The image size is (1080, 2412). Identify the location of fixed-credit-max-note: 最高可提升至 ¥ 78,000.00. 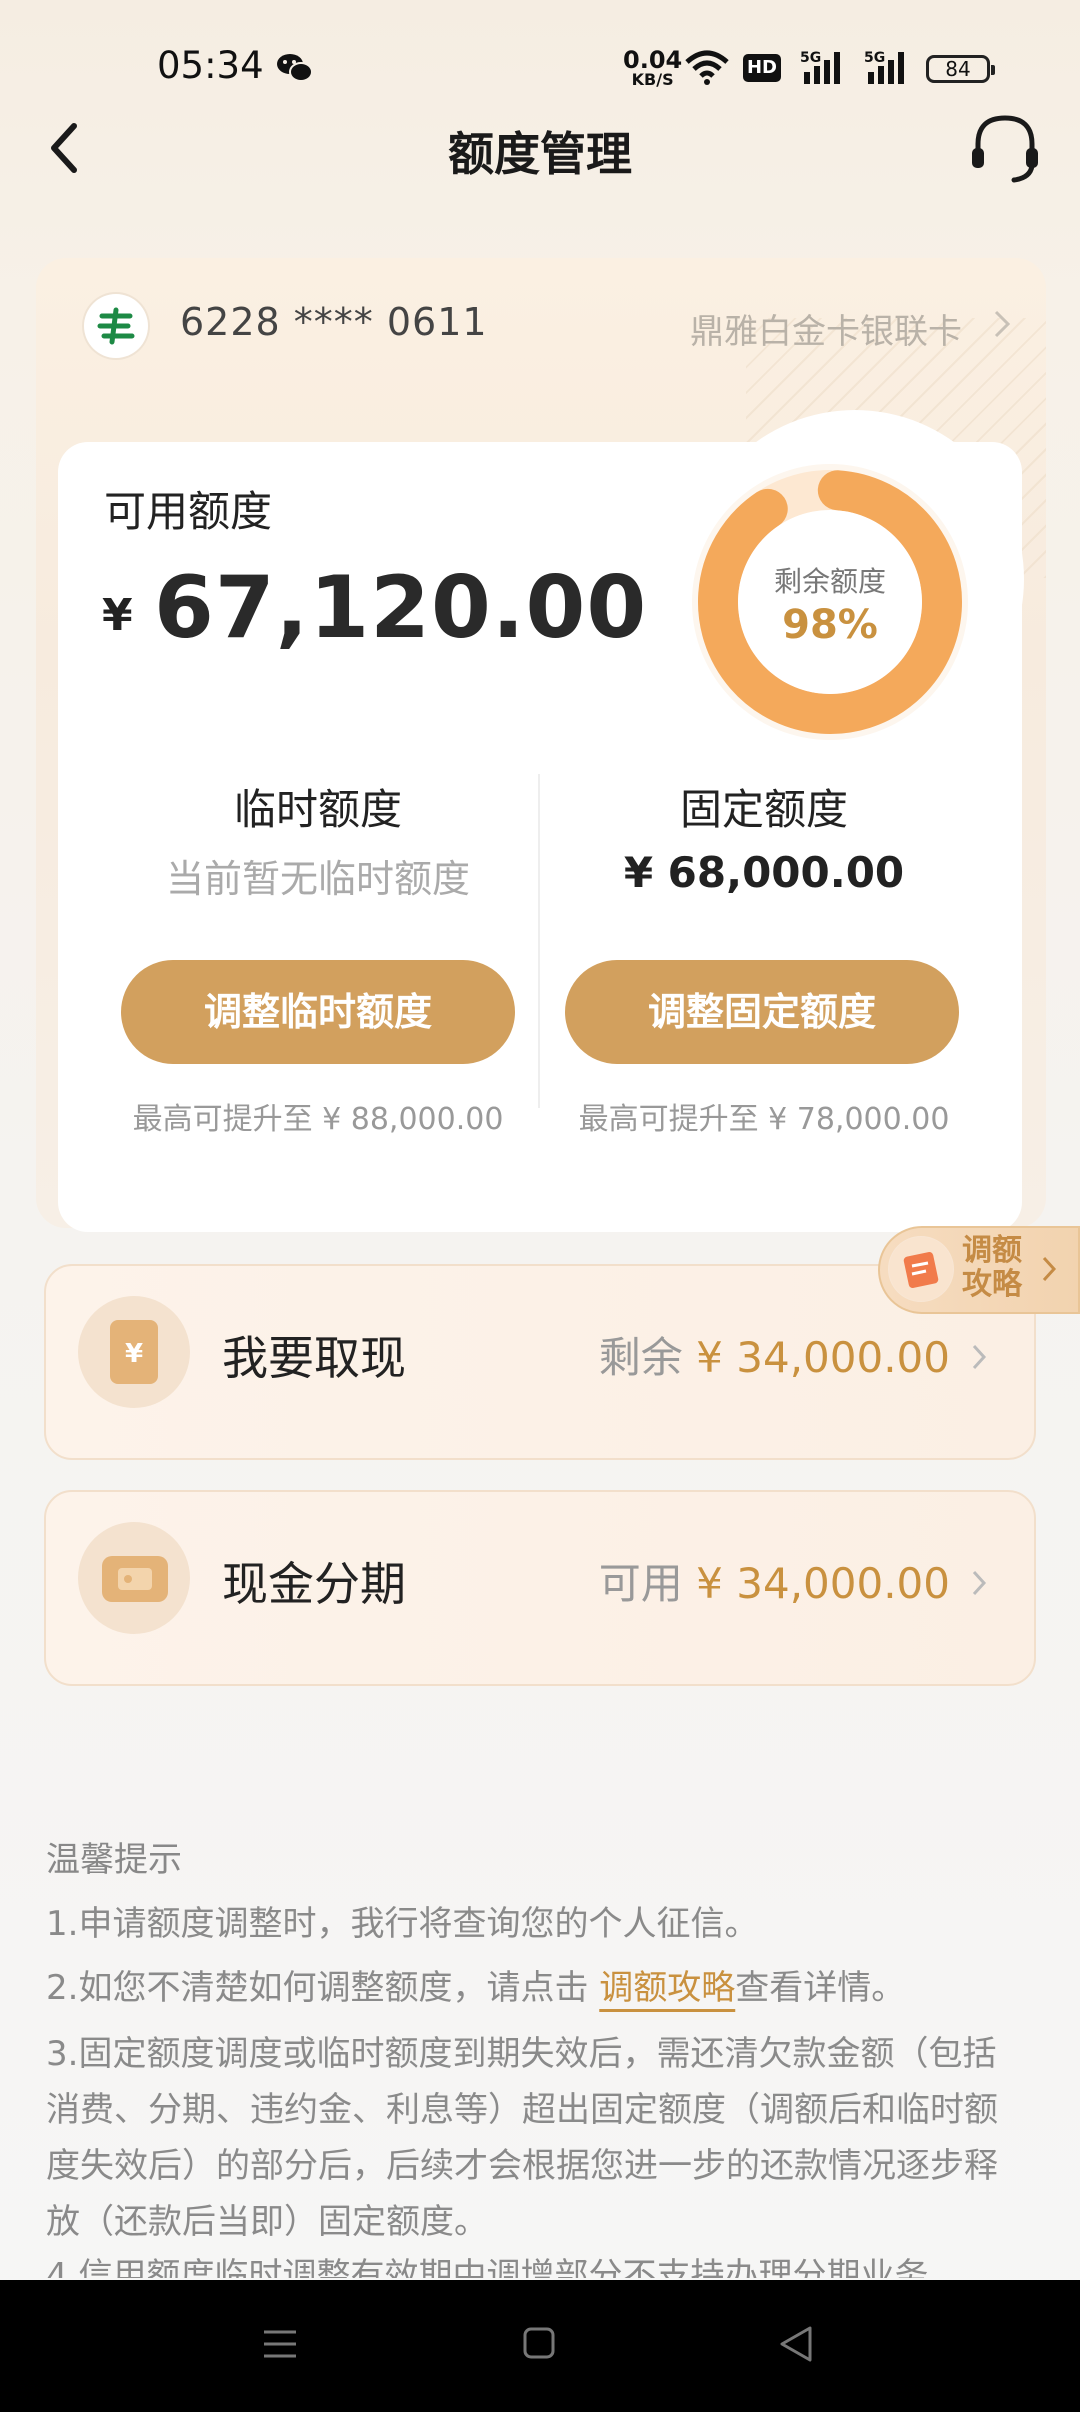
(764, 1119).